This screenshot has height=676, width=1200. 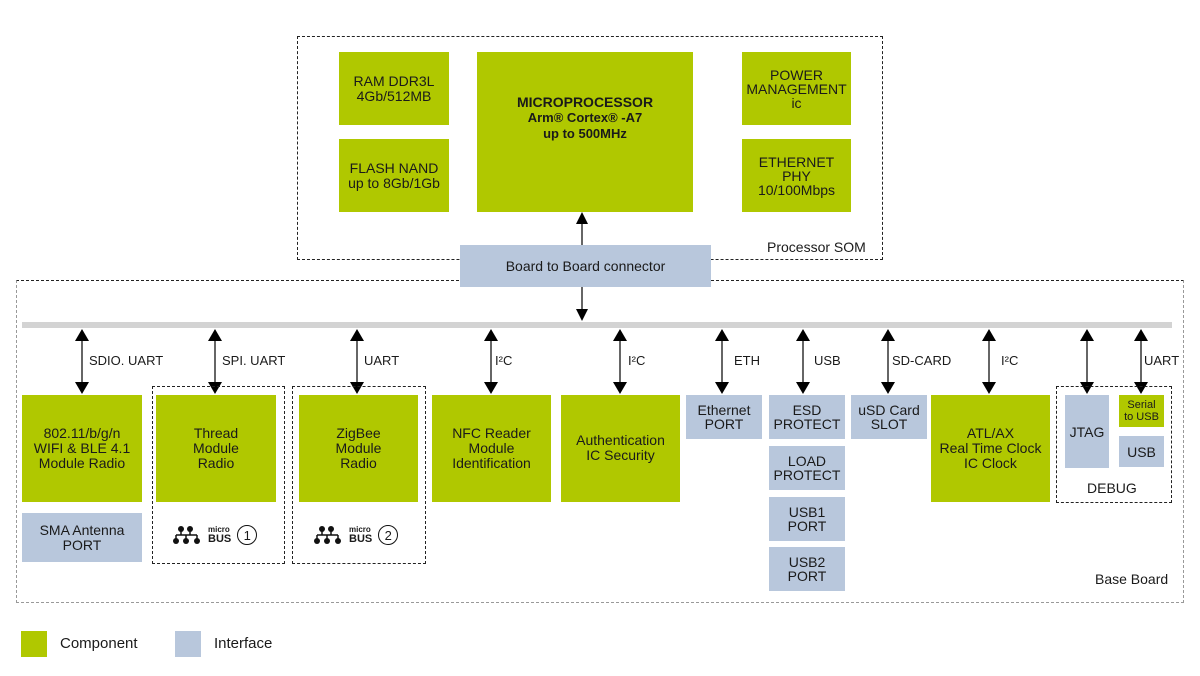 What do you see at coordinates (637, 360) in the screenshot?
I see `link-label-auth: I²C` at bounding box center [637, 360].